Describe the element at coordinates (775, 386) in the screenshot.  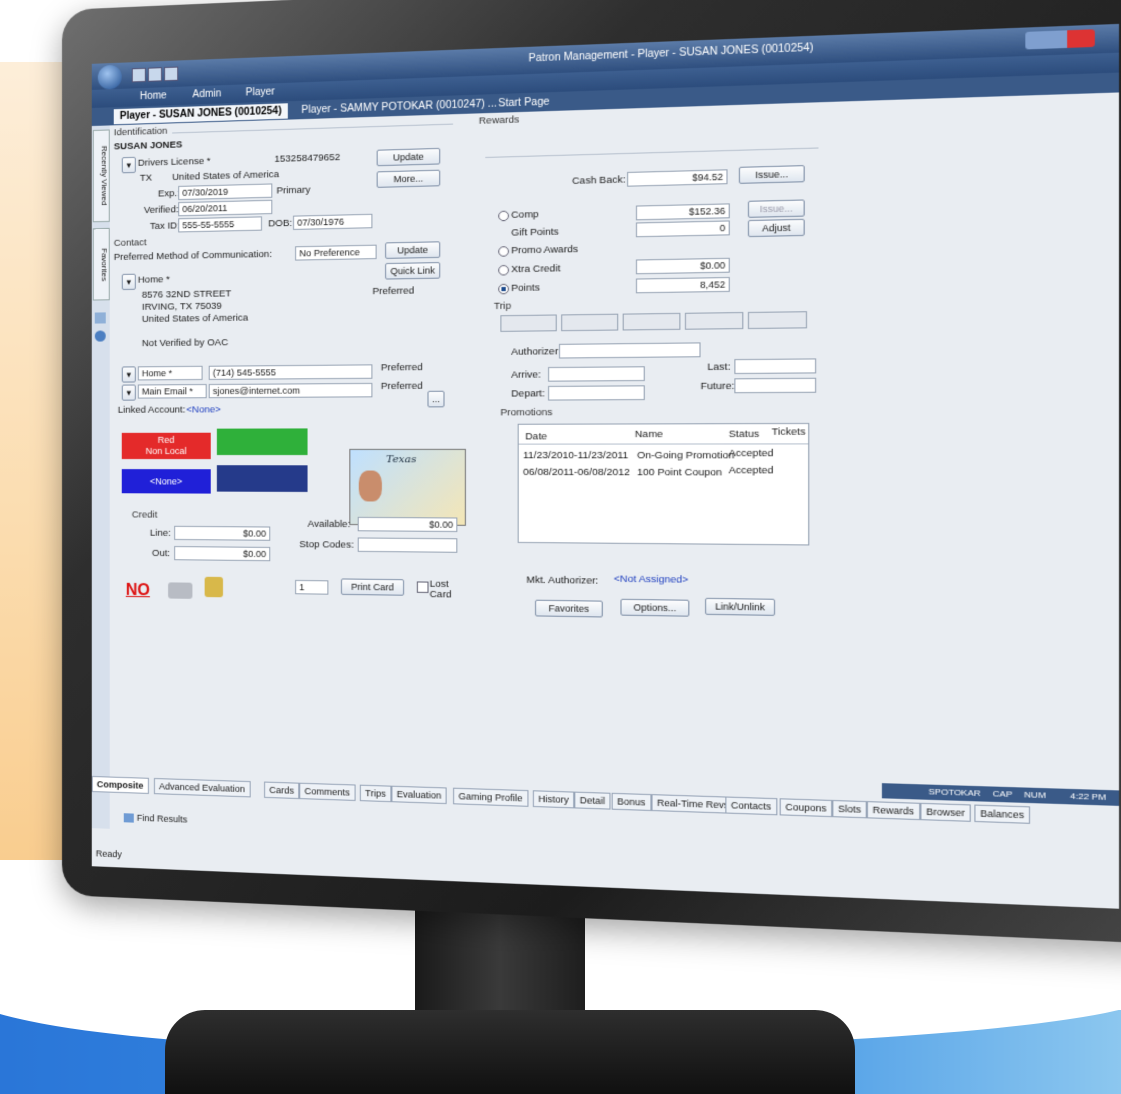
I see `future-field` at that location.